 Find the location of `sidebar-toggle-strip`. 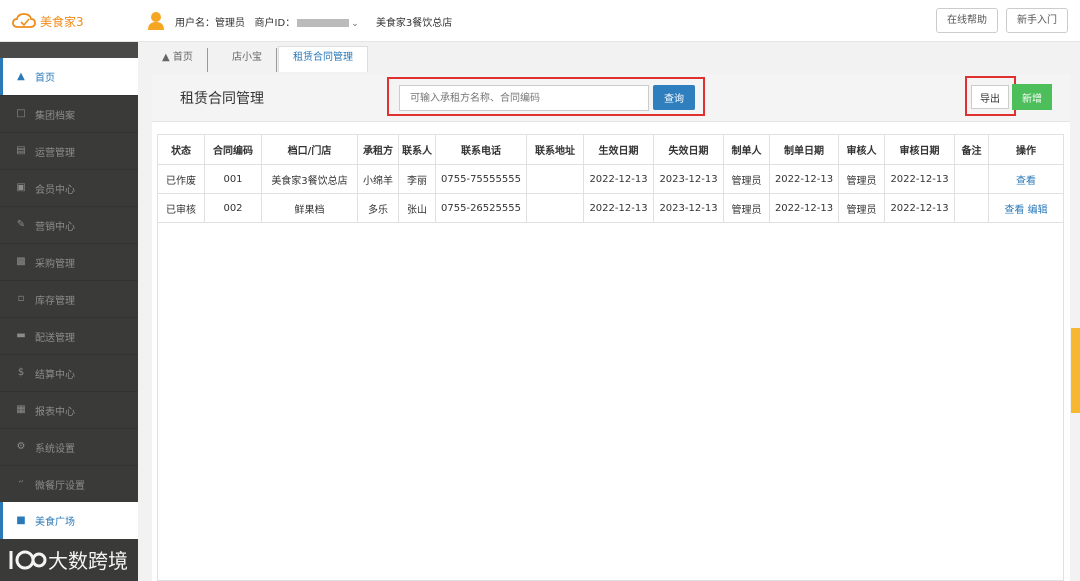

sidebar-toggle-strip is located at coordinates (69, 50).